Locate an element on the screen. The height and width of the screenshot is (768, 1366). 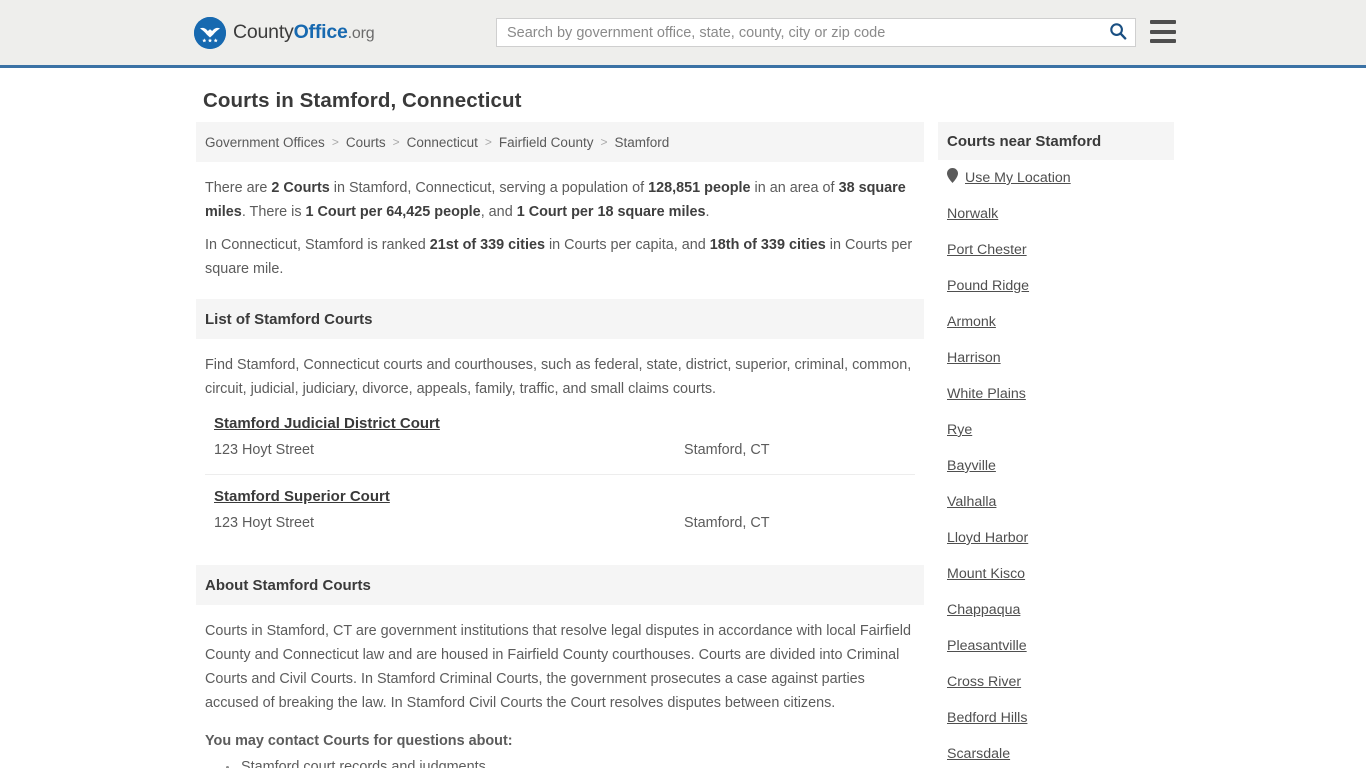
site-header: CountyOffice.org is located at coordinates (683, 34).